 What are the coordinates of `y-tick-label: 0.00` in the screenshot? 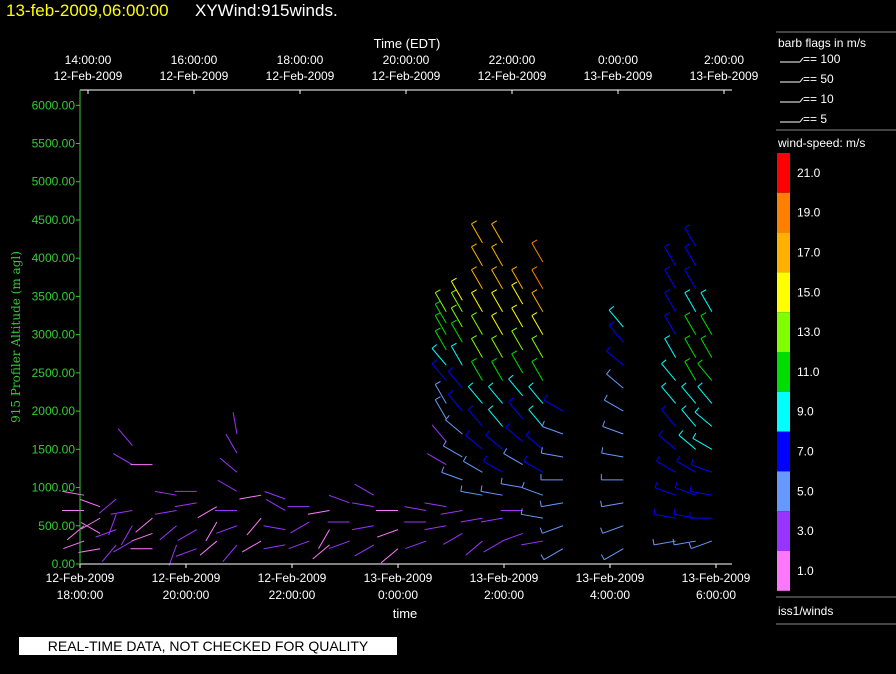 It's located at (64, 564).